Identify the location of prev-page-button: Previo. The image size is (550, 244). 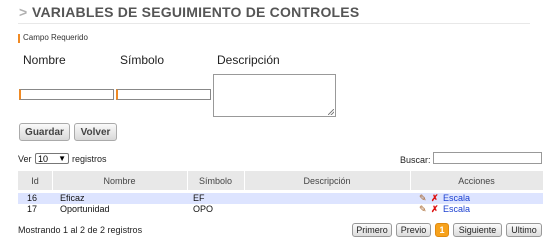
(413, 230).